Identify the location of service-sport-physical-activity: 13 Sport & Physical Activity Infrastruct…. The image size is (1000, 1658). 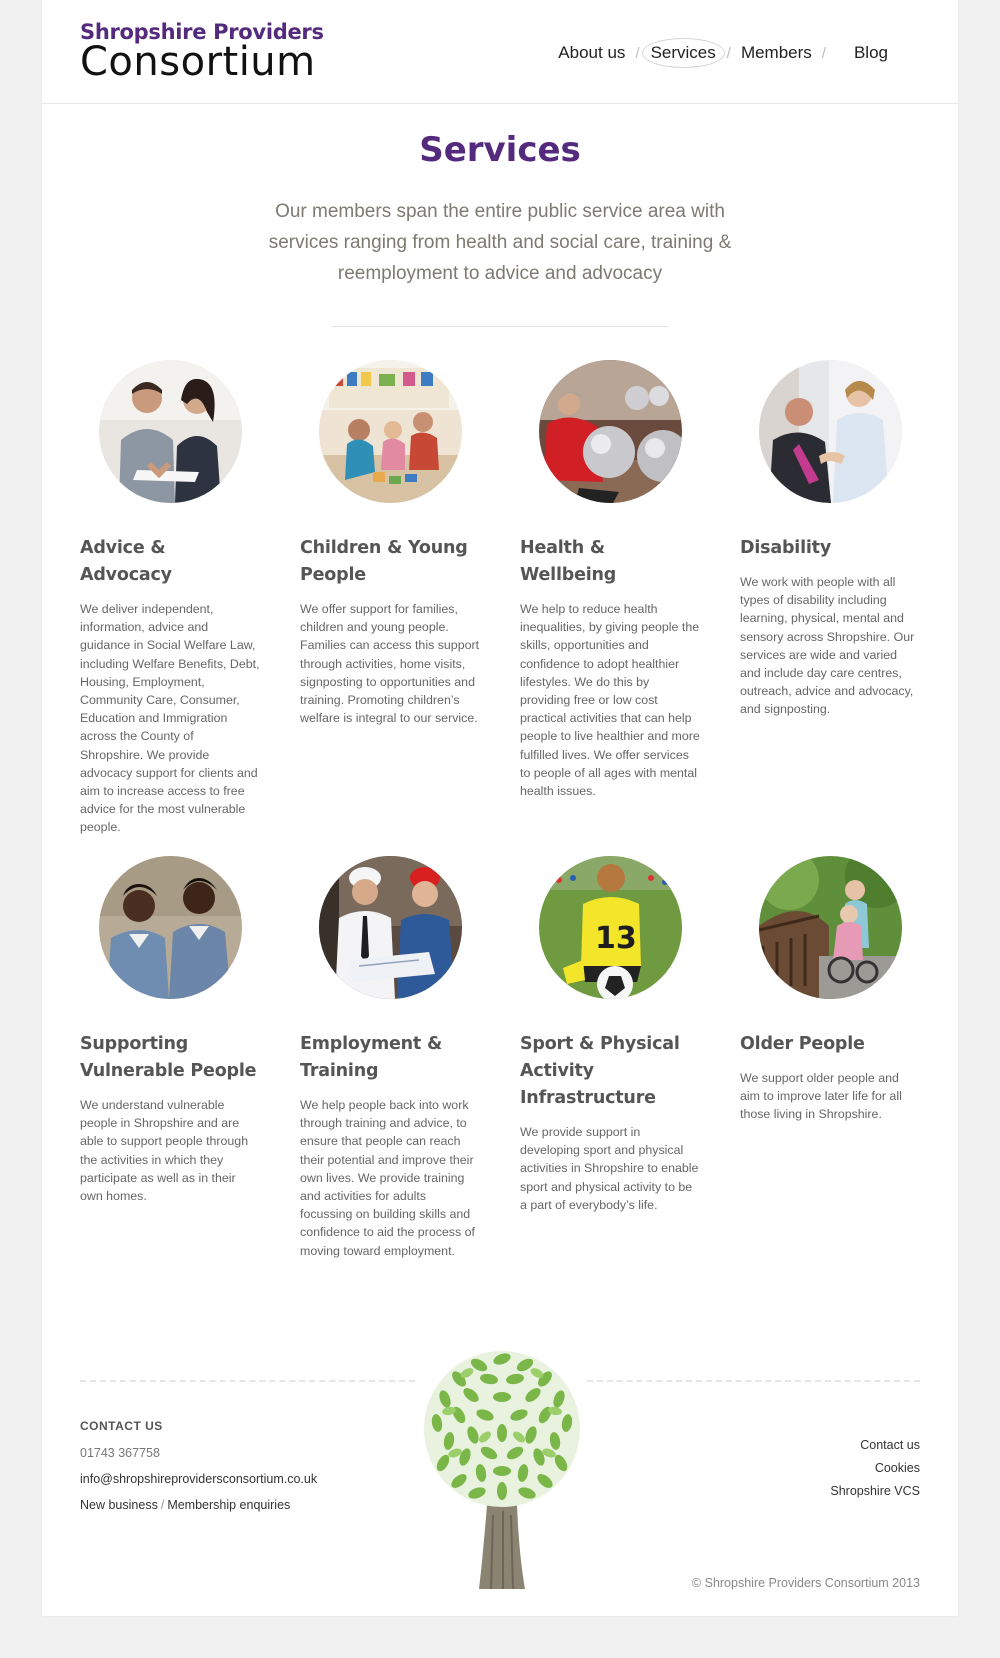
(610, 1035).